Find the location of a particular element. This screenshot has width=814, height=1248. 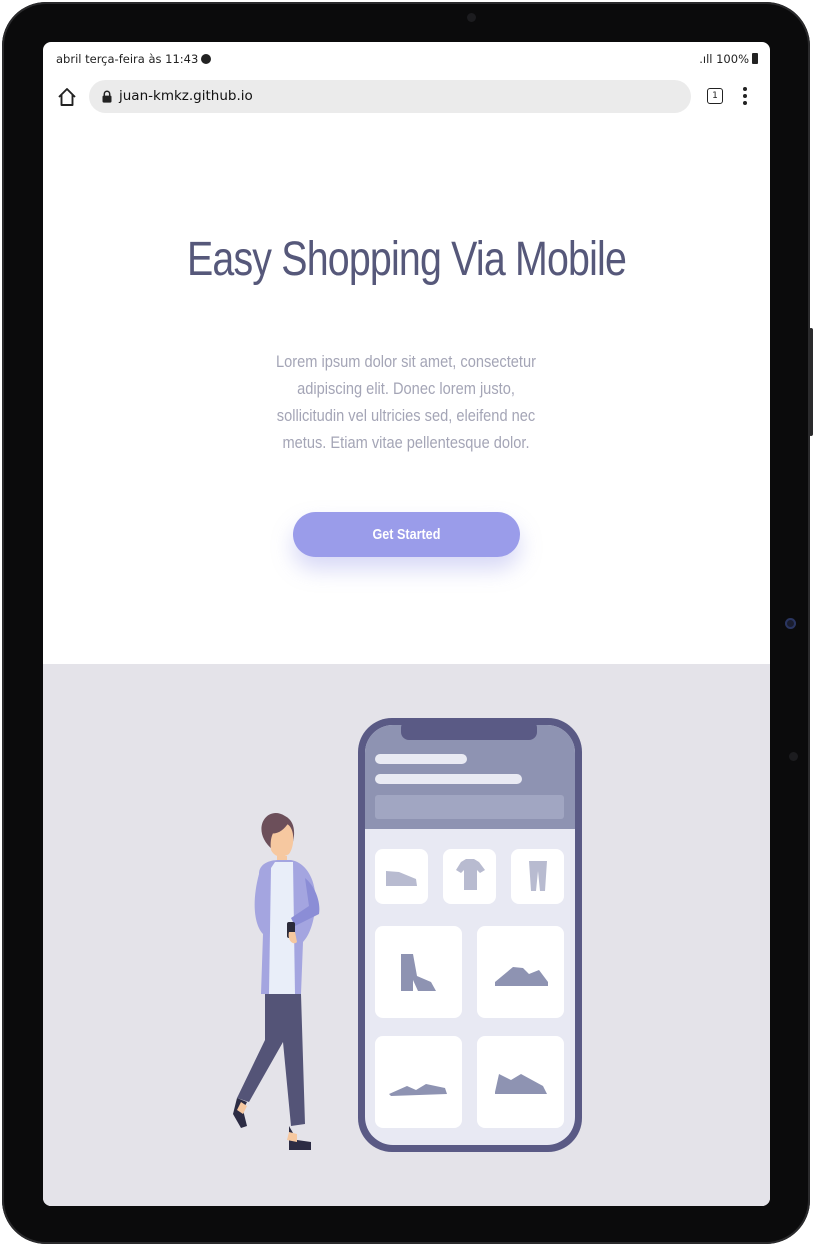

power-button is located at coordinates (811, 382).